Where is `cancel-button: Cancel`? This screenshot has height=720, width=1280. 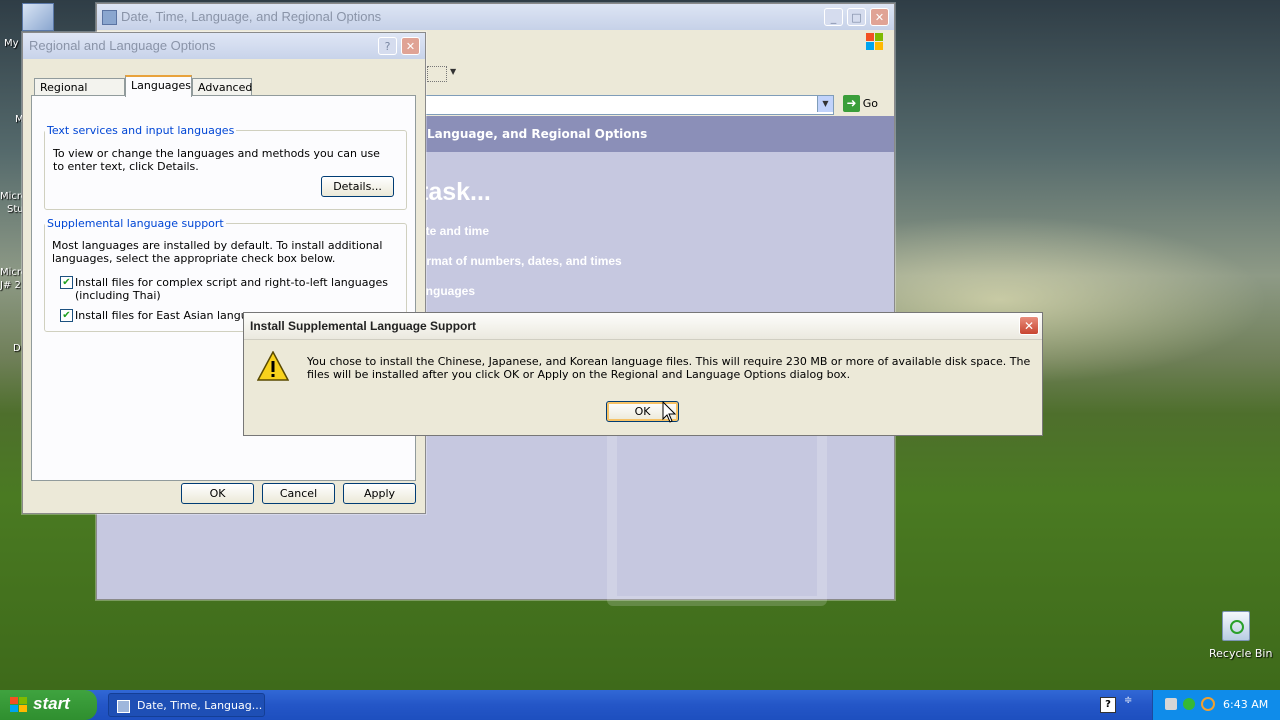
cancel-button: Cancel is located at coordinates (298, 493).